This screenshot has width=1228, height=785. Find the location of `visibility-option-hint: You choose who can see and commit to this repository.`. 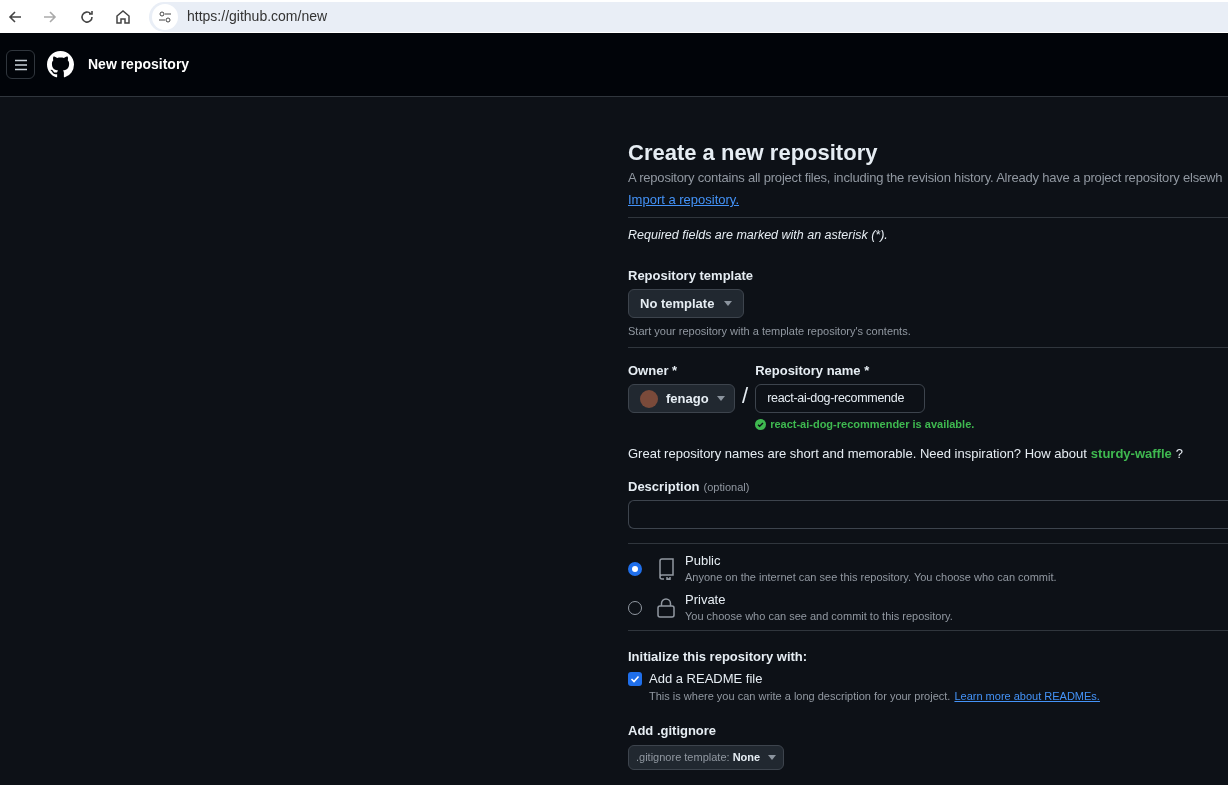

visibility-option-hint: You choose who can see and commit to this repository. is located at coordinates (819, 616).